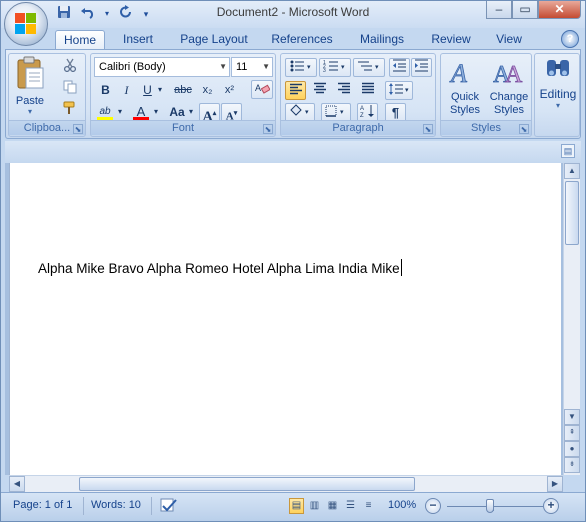 The height and width of the screenshot is (522, 586). I want to click on tab-view: View, so click(509, 40).